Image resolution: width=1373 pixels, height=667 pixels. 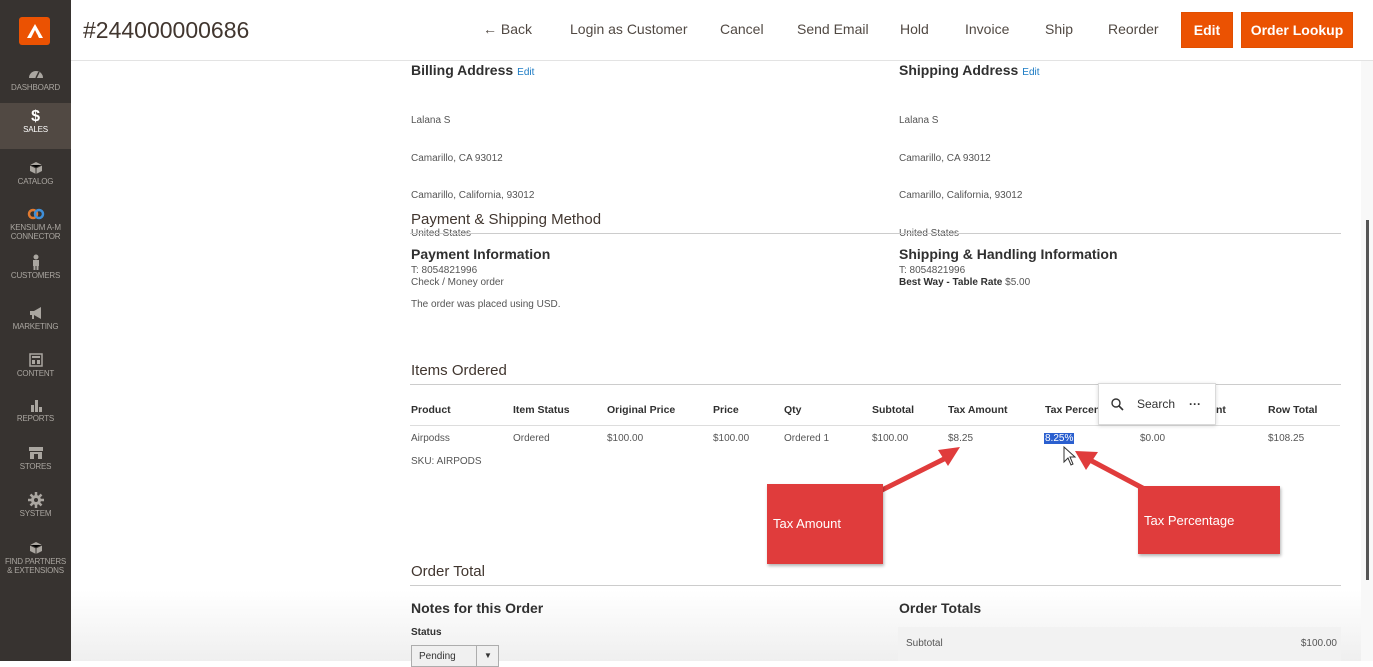 I want to click on status-select: Pending ▼, so click(x=455, y=656).